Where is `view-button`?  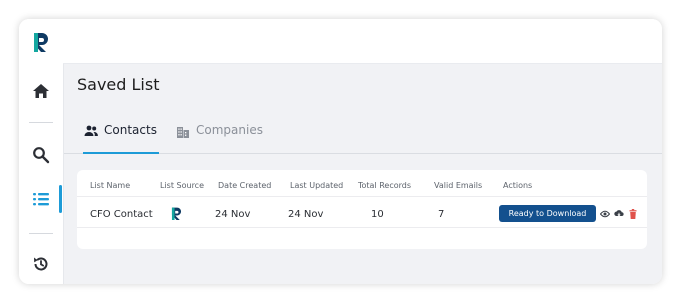 view-button is located at coordinates (604, 213).